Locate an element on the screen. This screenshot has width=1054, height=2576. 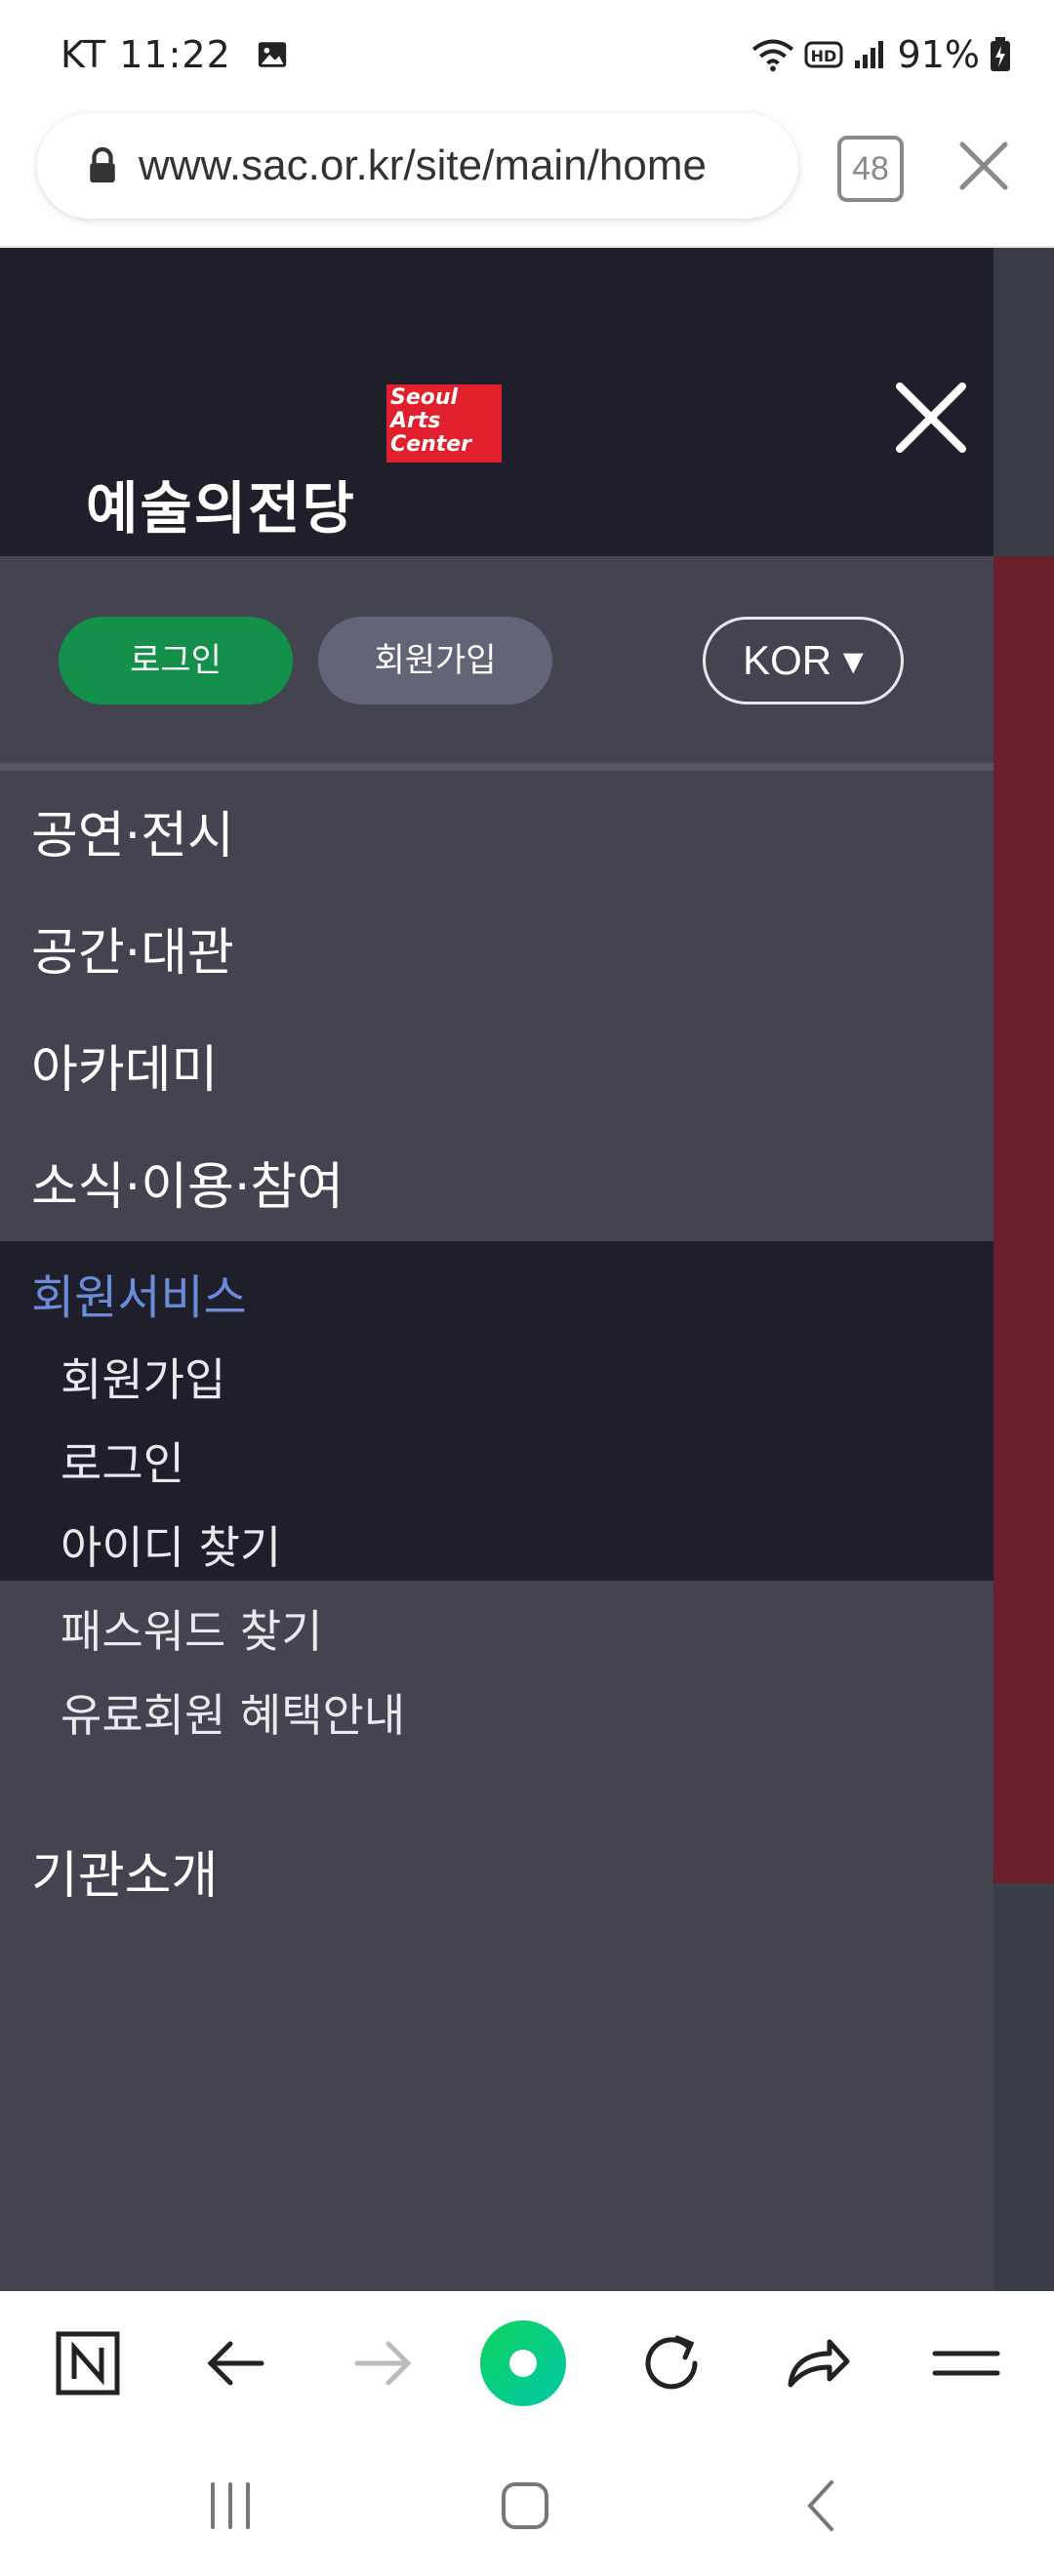
carrier-time-text: KT 11:22 is located at coordinates (146, 54).